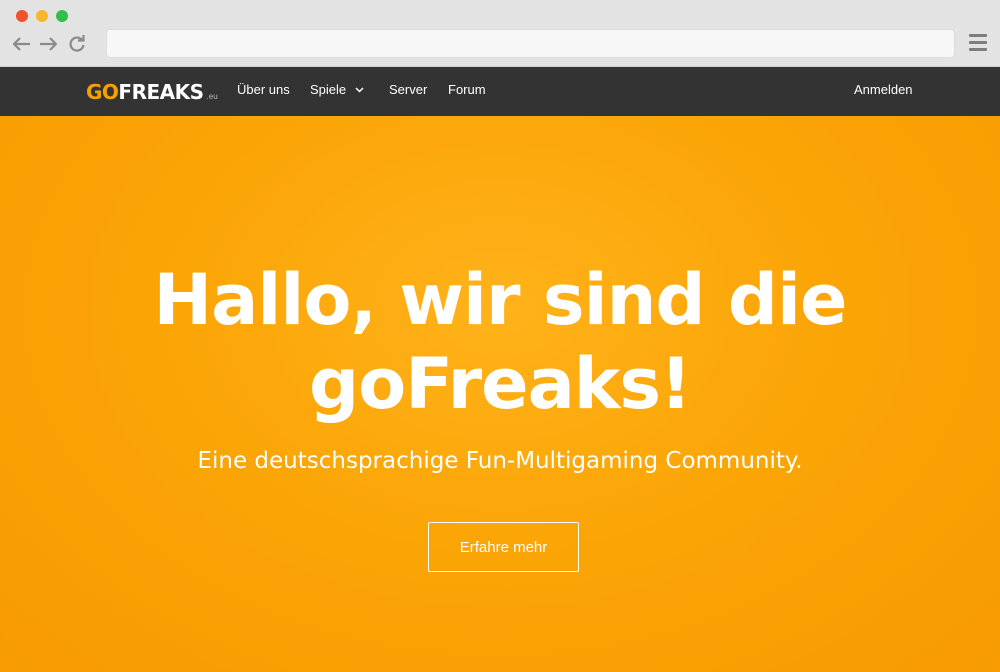  I want to click on nav-item-server: Server, so click(408, 89).